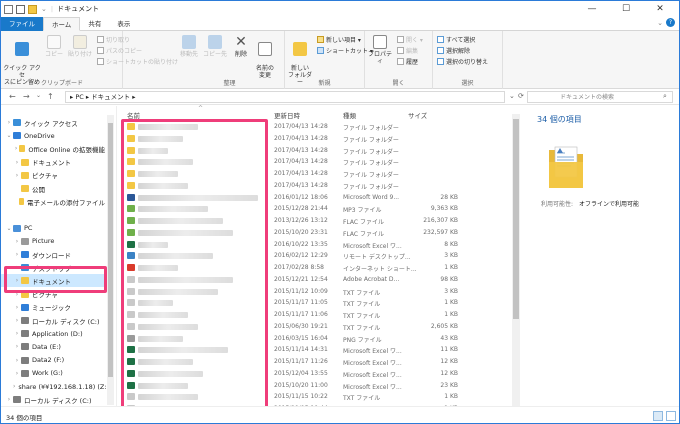 The height and width of the screenshot is (424, 680). What do you see at coordinates (215, 42) in the screenshot?
I see `copy-to-icon` at bounding box center [215, 42].